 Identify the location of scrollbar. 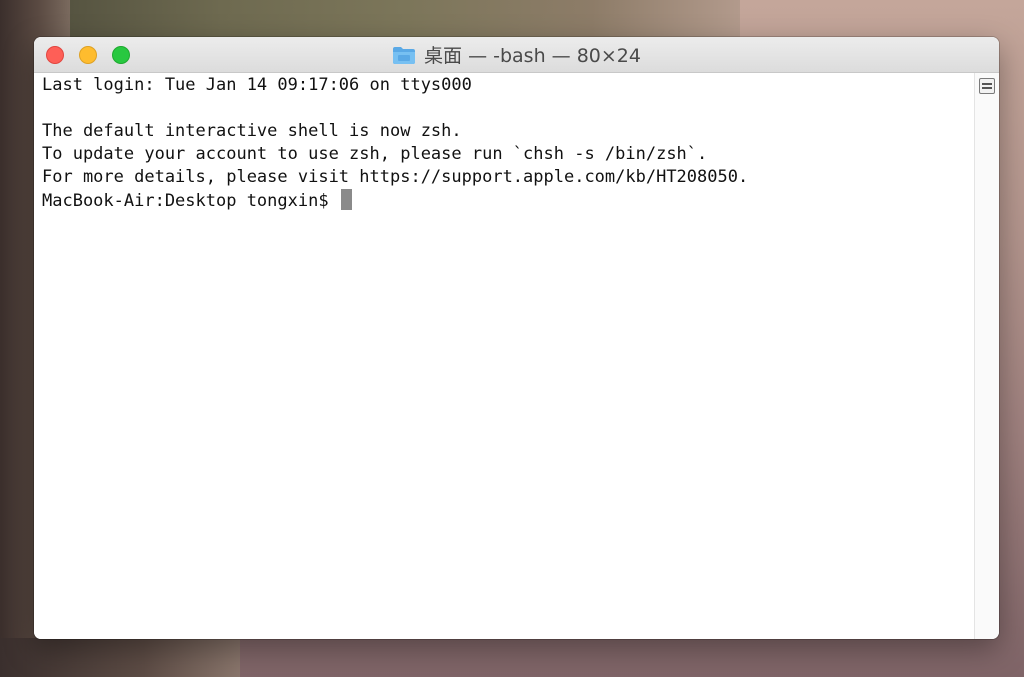
(986, 356).